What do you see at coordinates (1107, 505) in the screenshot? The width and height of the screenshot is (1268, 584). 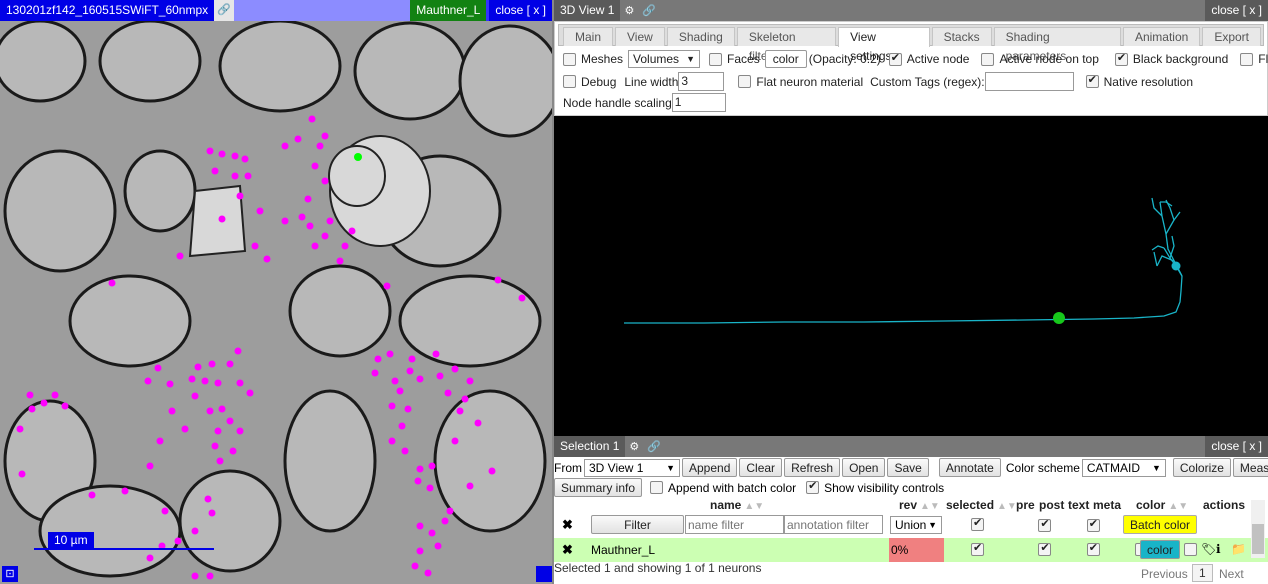 I see `col-header-meta: meta` at bounding box center [1107, 505].